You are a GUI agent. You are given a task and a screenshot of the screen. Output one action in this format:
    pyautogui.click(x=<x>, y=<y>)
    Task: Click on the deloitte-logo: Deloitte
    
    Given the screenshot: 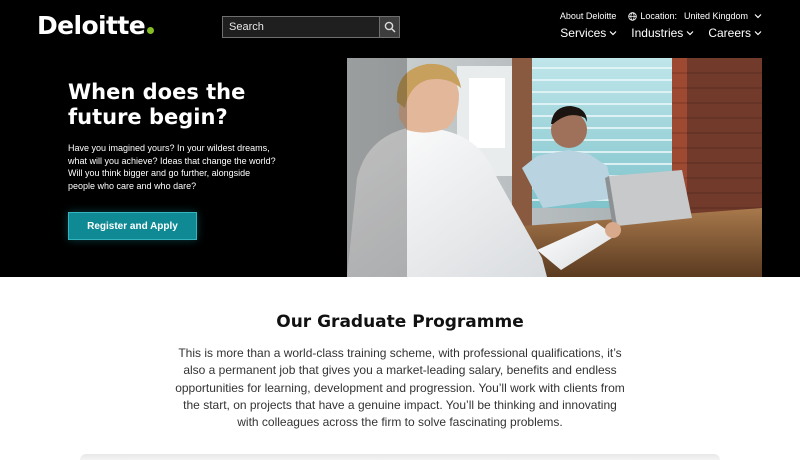 What is the action you would take?
    pyautogui.click(x=96, y=26)
    